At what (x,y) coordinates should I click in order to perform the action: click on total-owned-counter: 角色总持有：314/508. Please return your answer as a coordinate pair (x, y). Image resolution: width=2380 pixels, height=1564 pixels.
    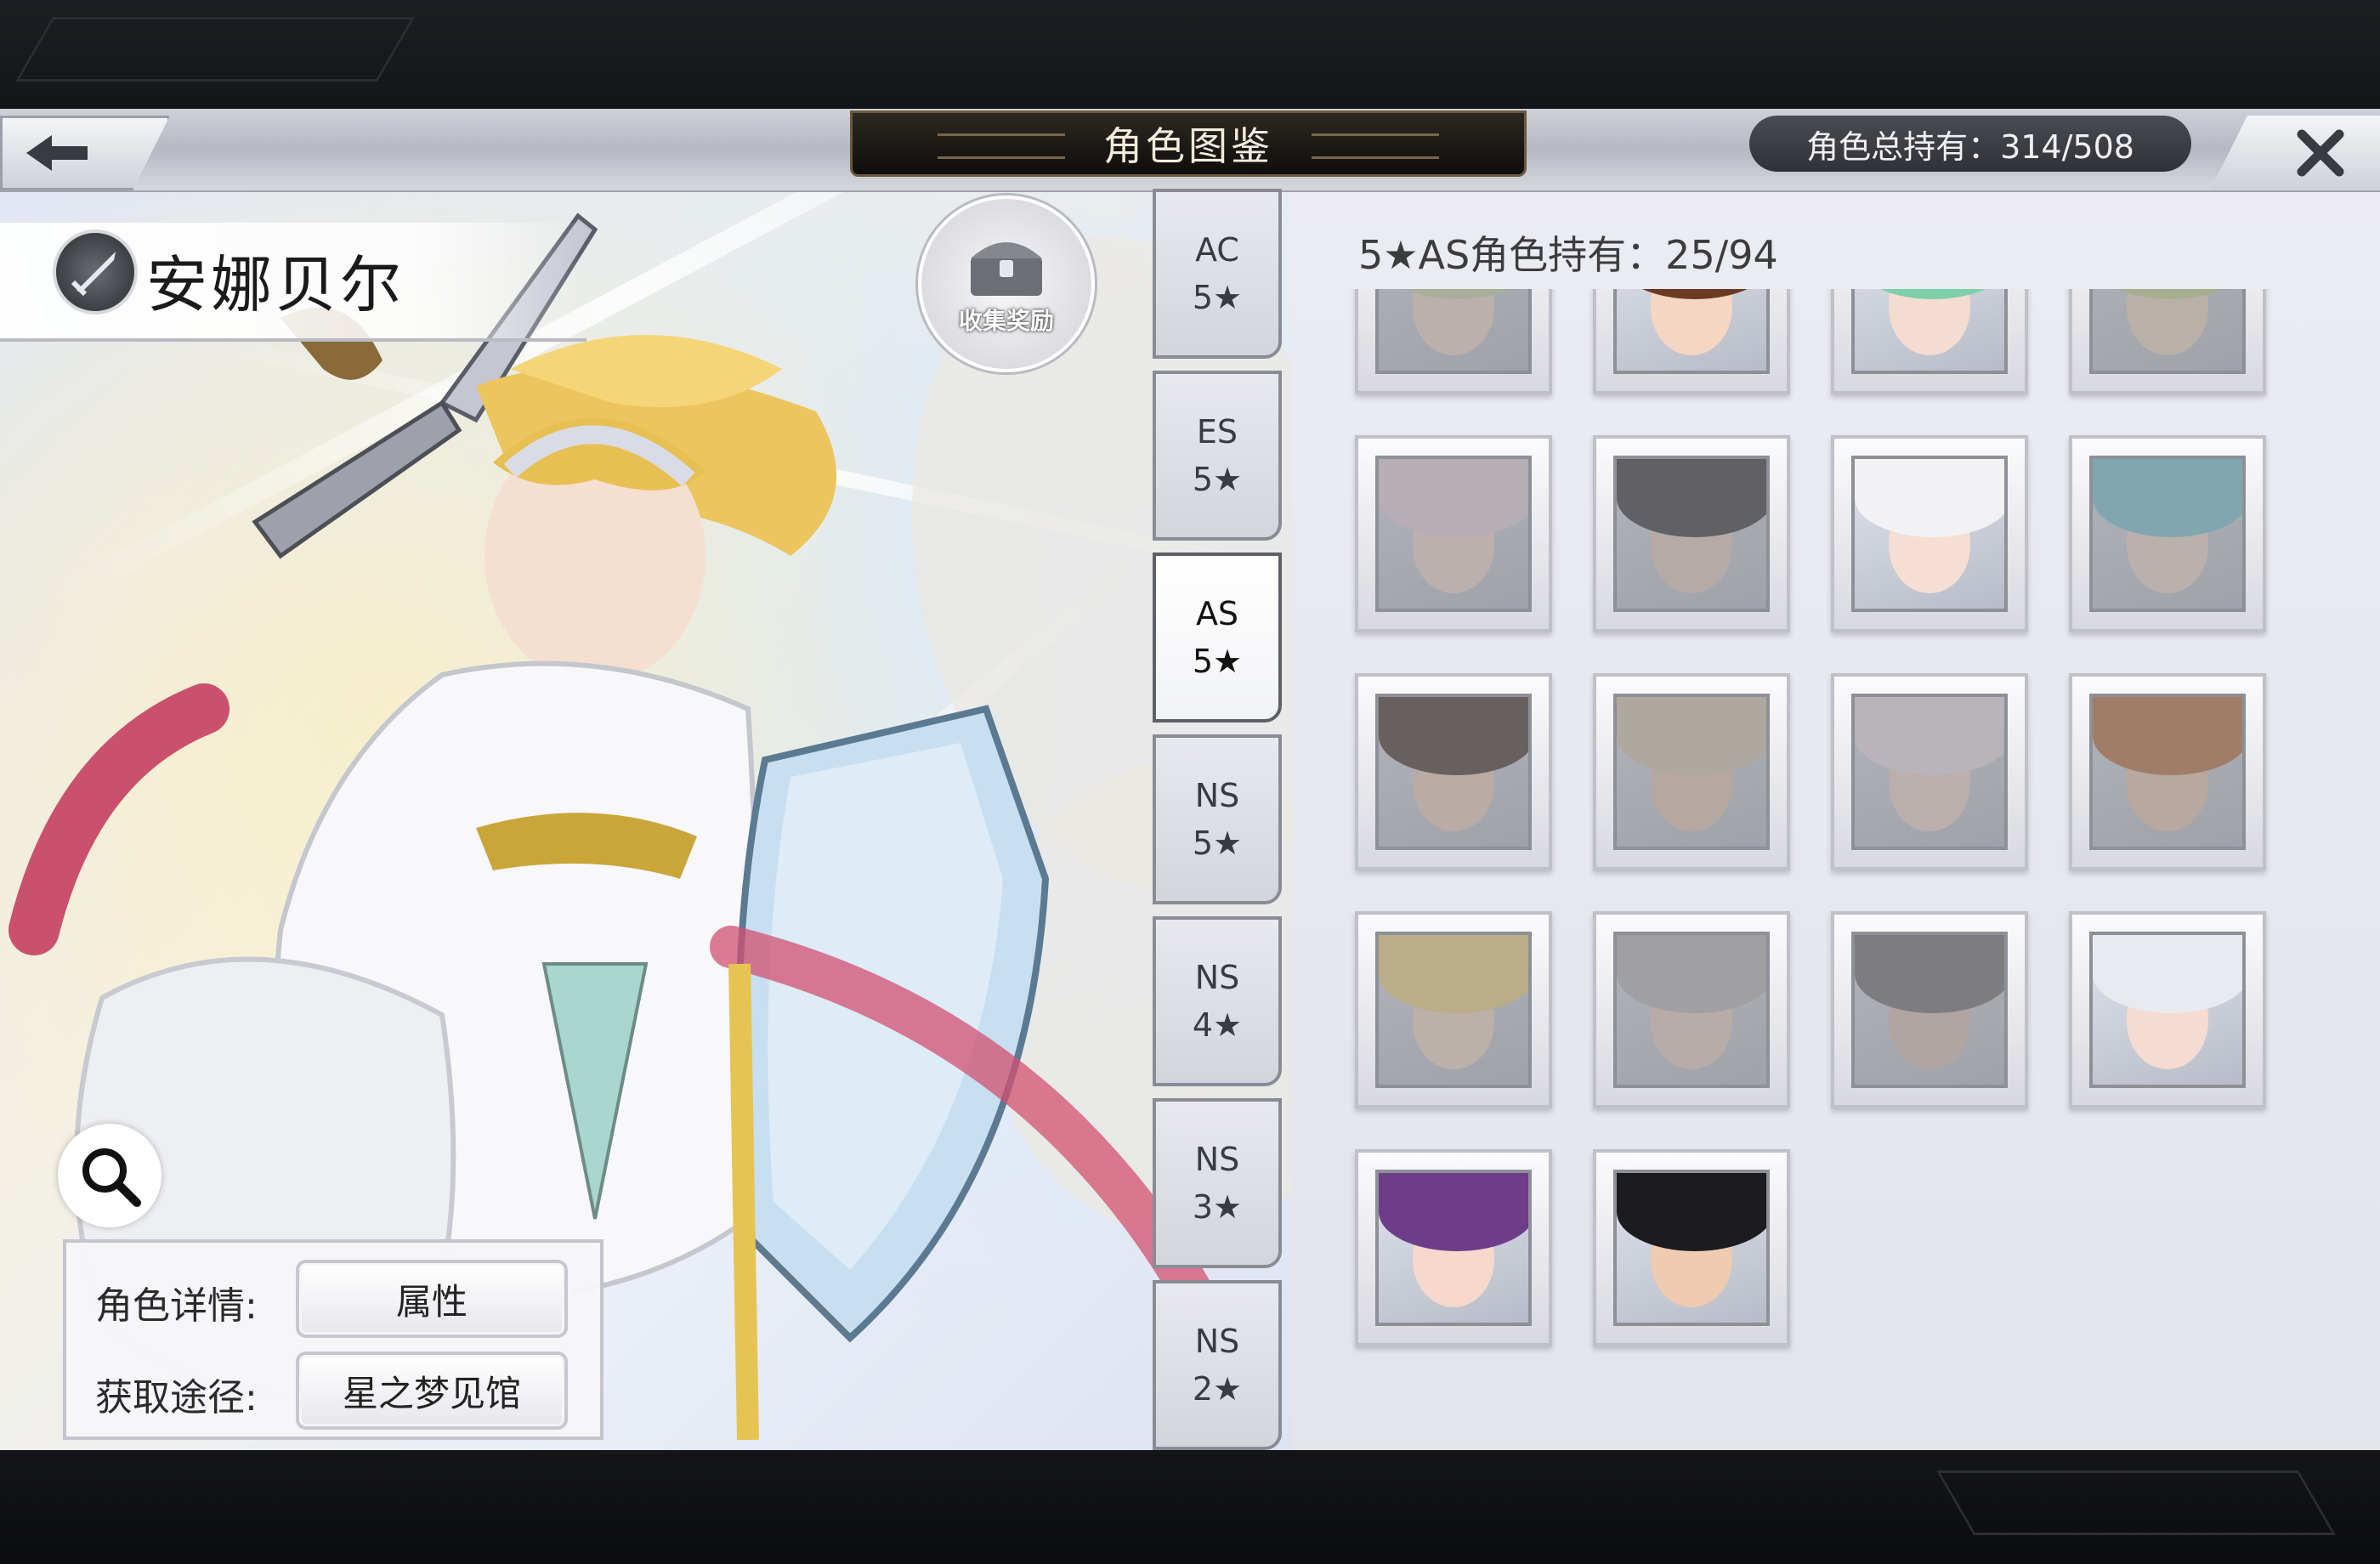
    Looking at the image, I should click on (1970, 144).